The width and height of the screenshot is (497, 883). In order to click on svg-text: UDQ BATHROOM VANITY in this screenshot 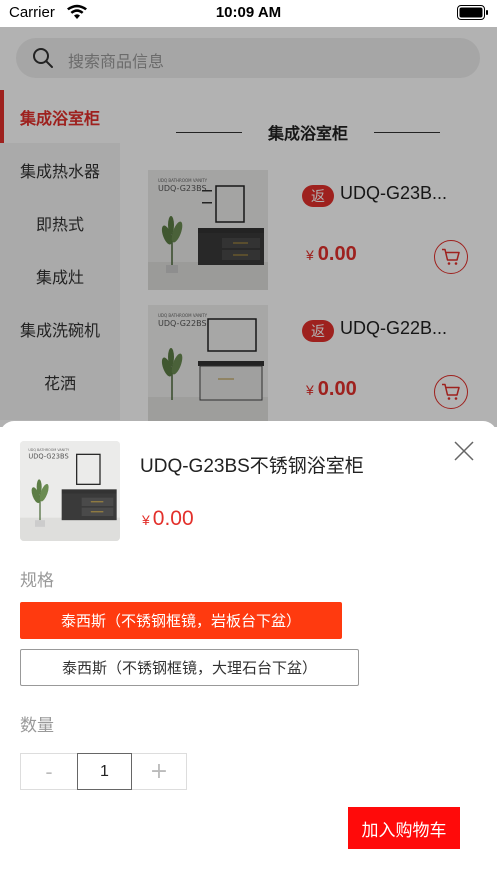, I will do `click(49, 450)`.